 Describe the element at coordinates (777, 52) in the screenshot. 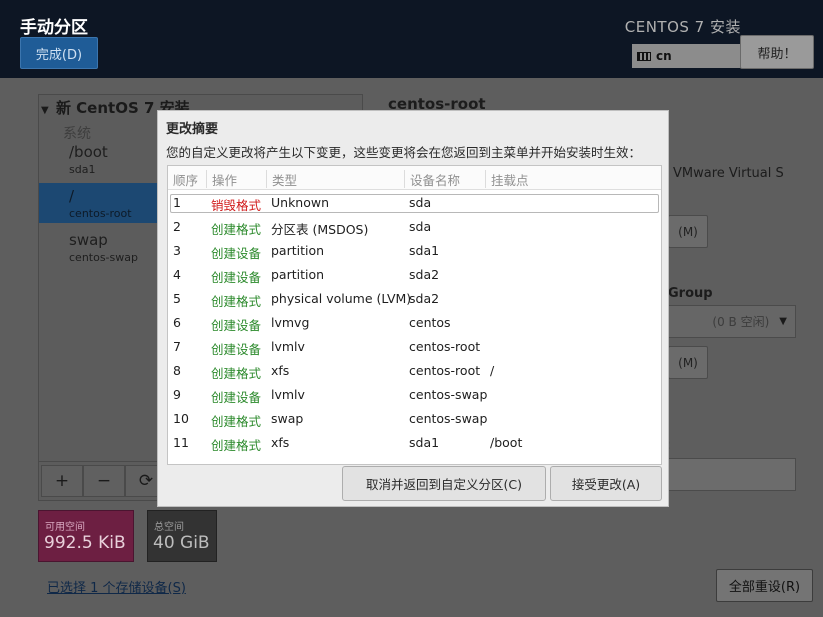

I see `help-button: 帮助！` at that location.